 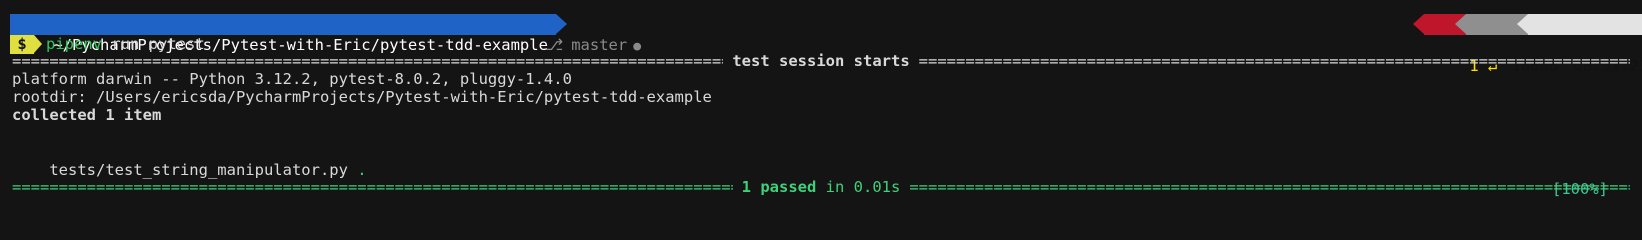 I want to click on summary-passed-count: 1 passed, so click(x=779, y=187).